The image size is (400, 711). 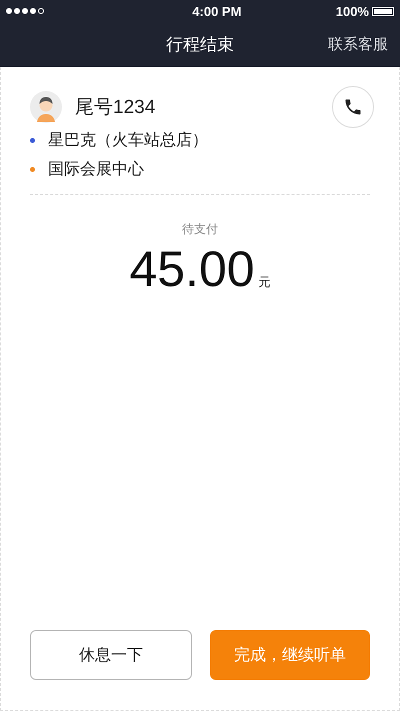 What do you see at coordinates (96, 169) in the screenshot?
I see `location-name: 国际会展中心` at bounding box center [96, 169].